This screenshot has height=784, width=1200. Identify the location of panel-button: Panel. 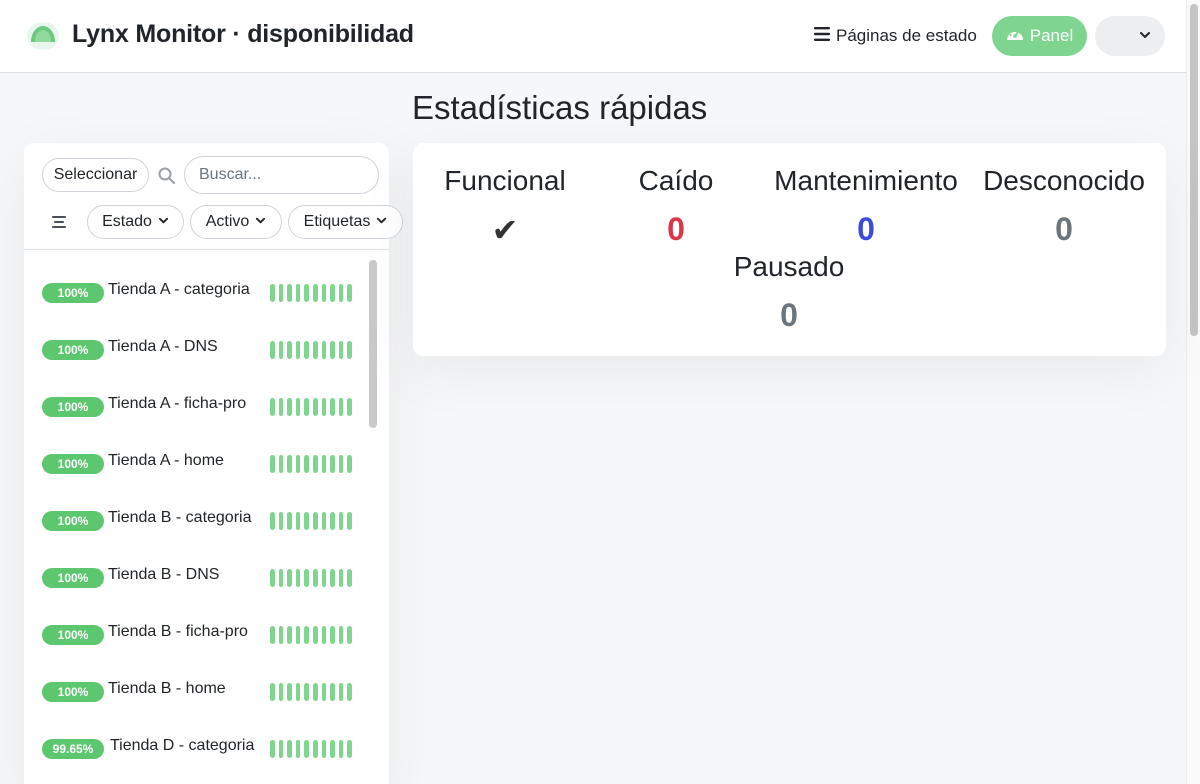
(1039, 36).